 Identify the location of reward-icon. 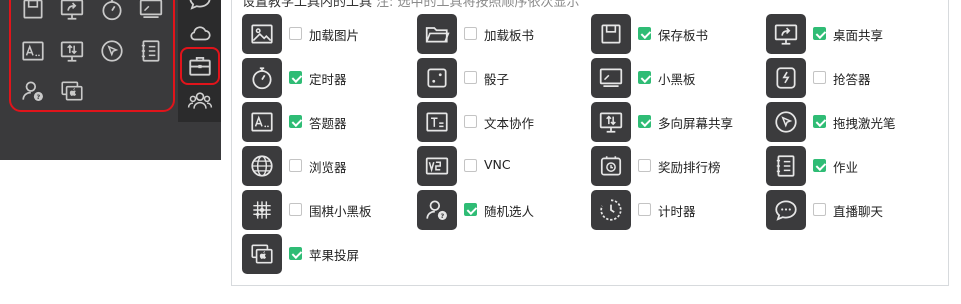
(611, 166).